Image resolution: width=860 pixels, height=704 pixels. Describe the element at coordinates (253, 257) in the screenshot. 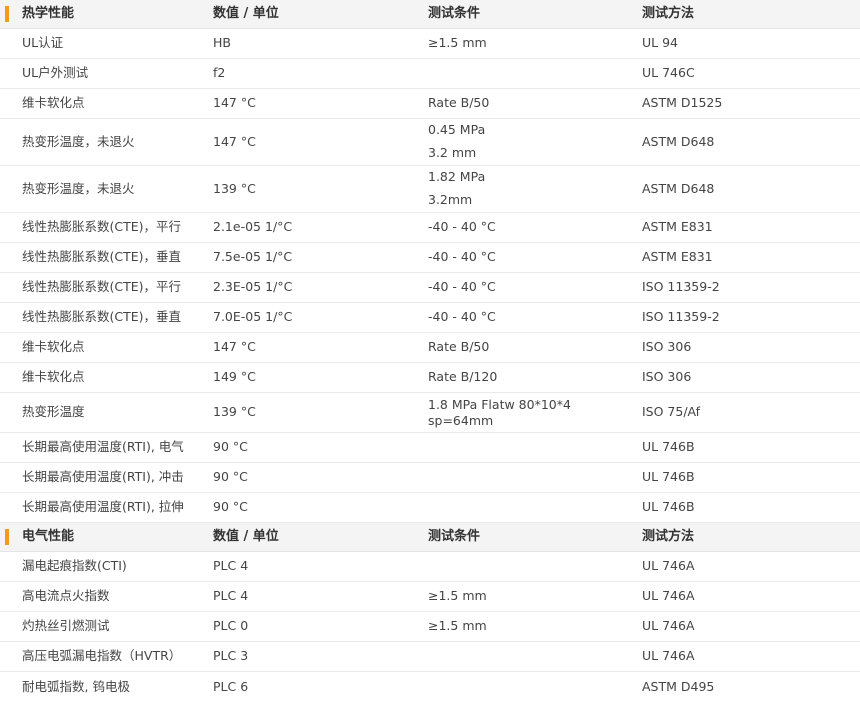

I see `property-value: 7.5e-05 1/°C` at that location.